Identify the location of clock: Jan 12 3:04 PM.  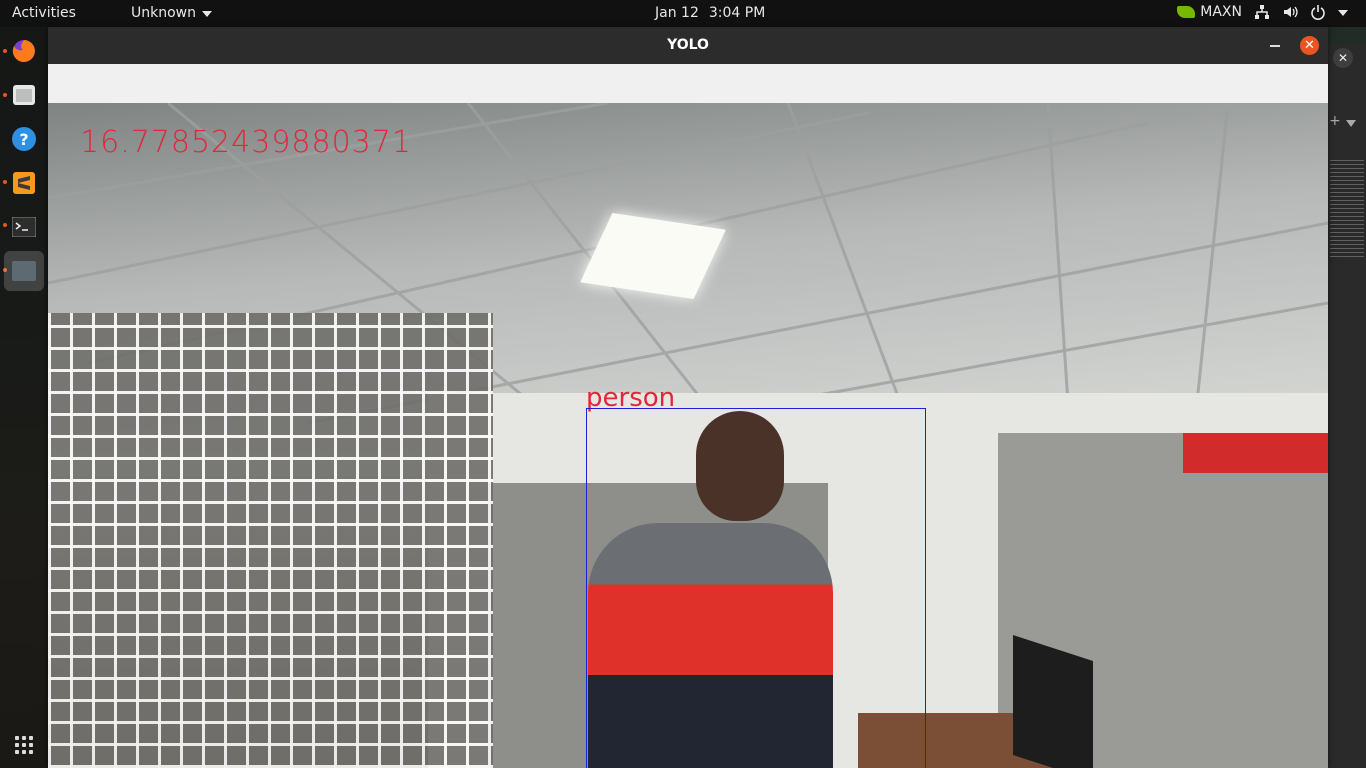
(710, 13).